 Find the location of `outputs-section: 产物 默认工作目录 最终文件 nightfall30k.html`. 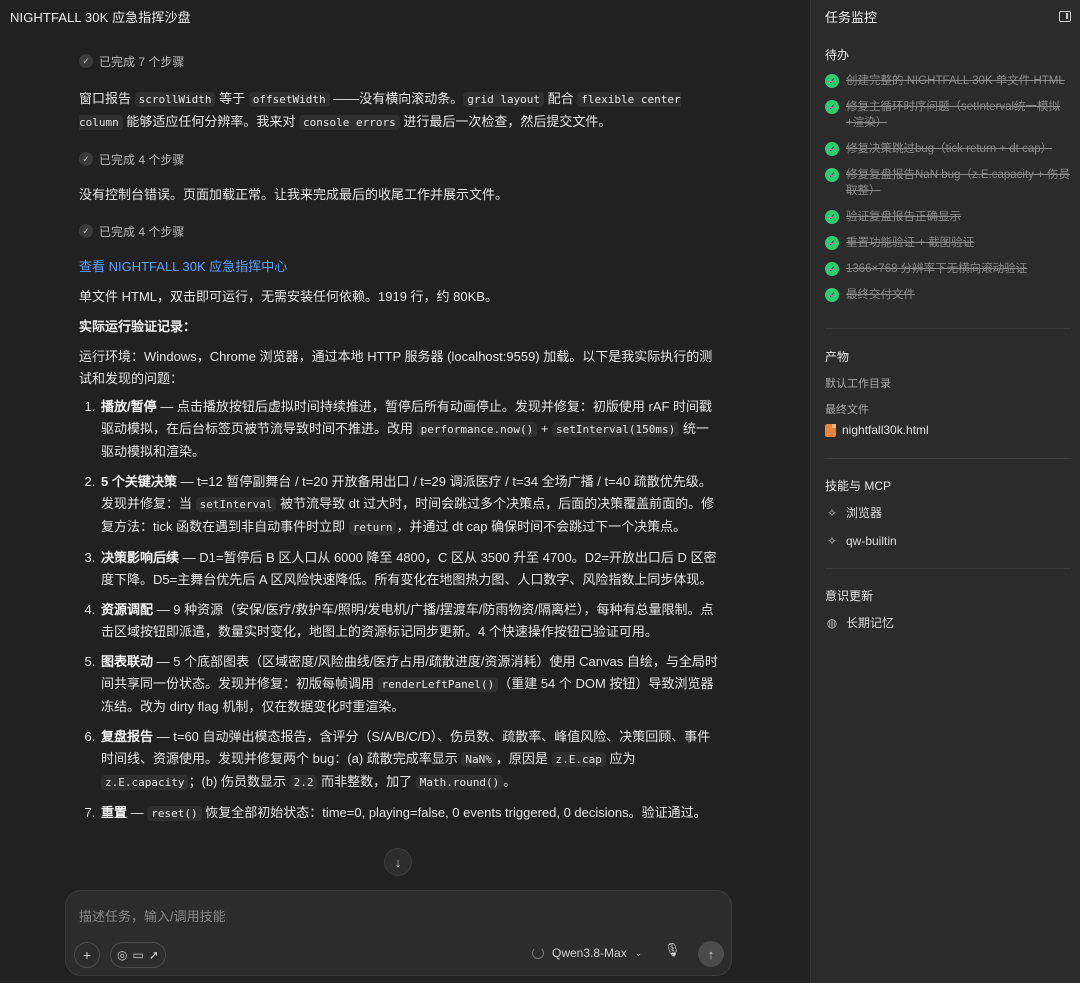

outputs-section: 产物 默认工作目录 最终文件 nightfall30k.html is located at coordinates (948, 392).